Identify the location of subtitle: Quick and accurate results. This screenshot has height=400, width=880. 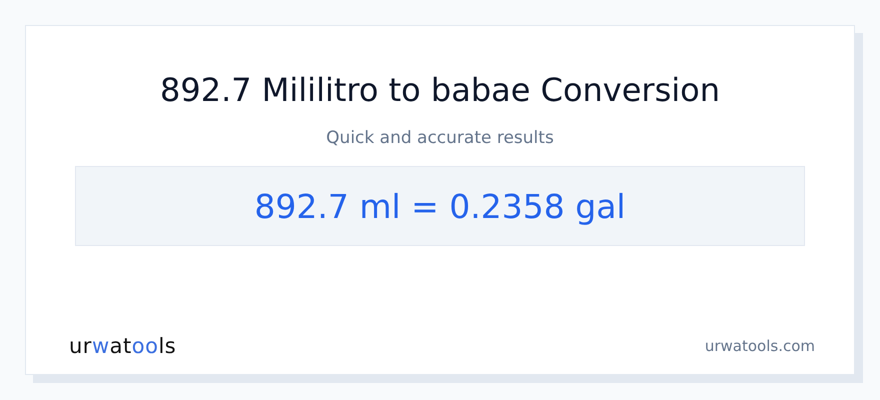
(440, 138).